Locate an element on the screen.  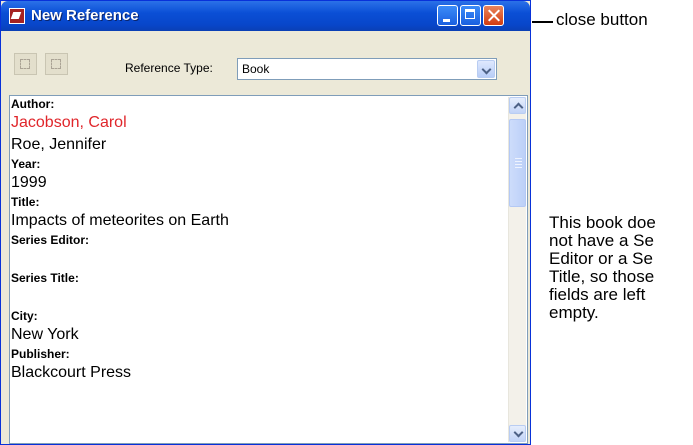
callout-leader-line is located at coordinates (542, 22).